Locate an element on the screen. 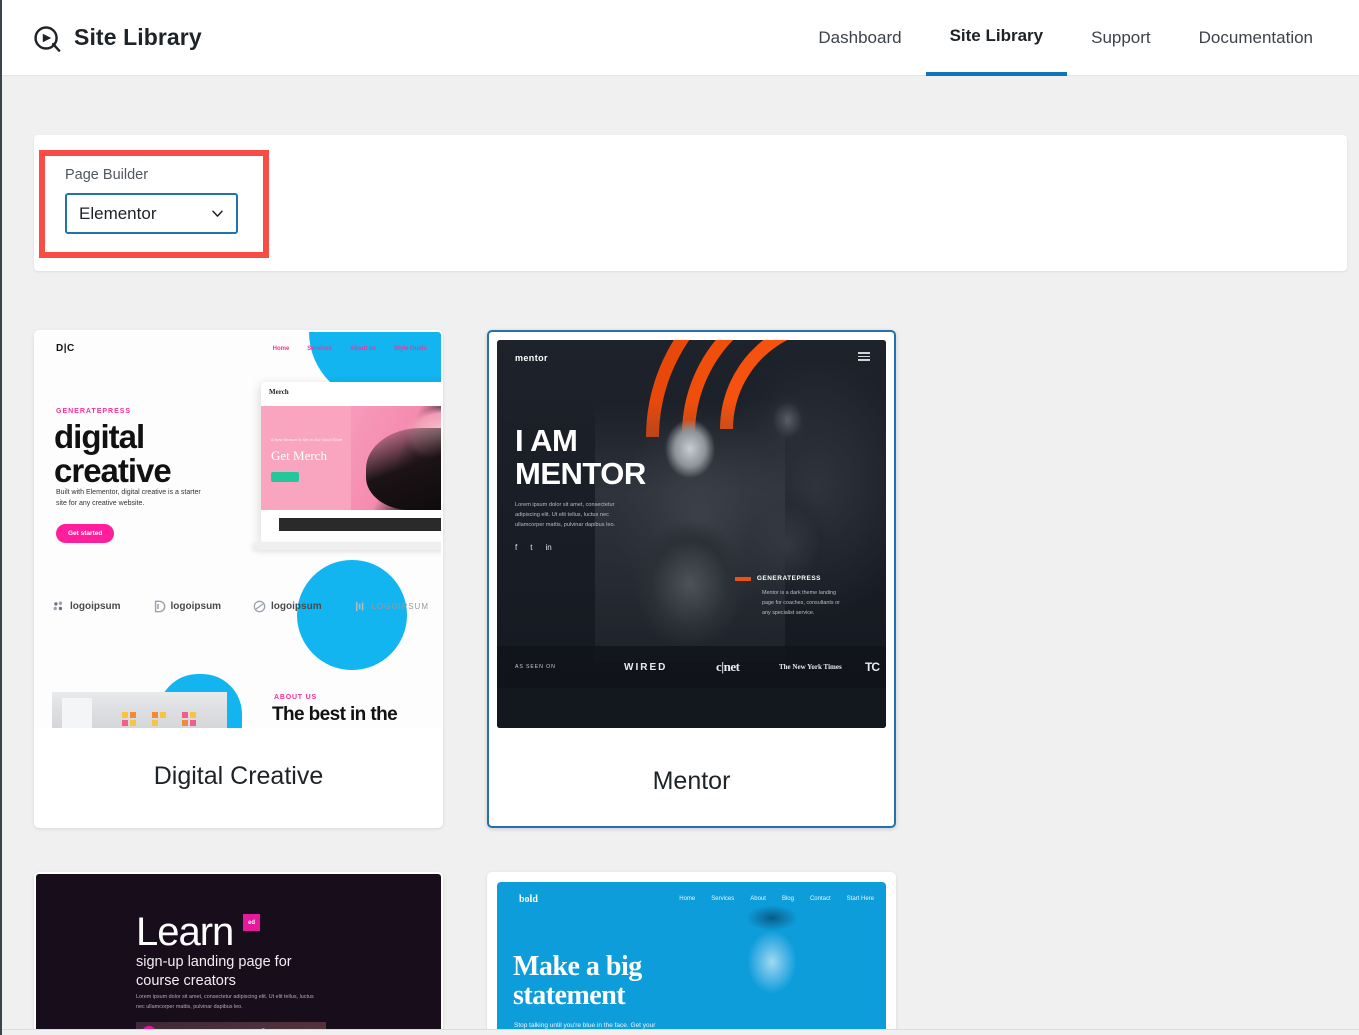 The width and height of the screenshot is (1359, 1035). thumb-heading-line1: Make a big is located at coordinates (577, 966).